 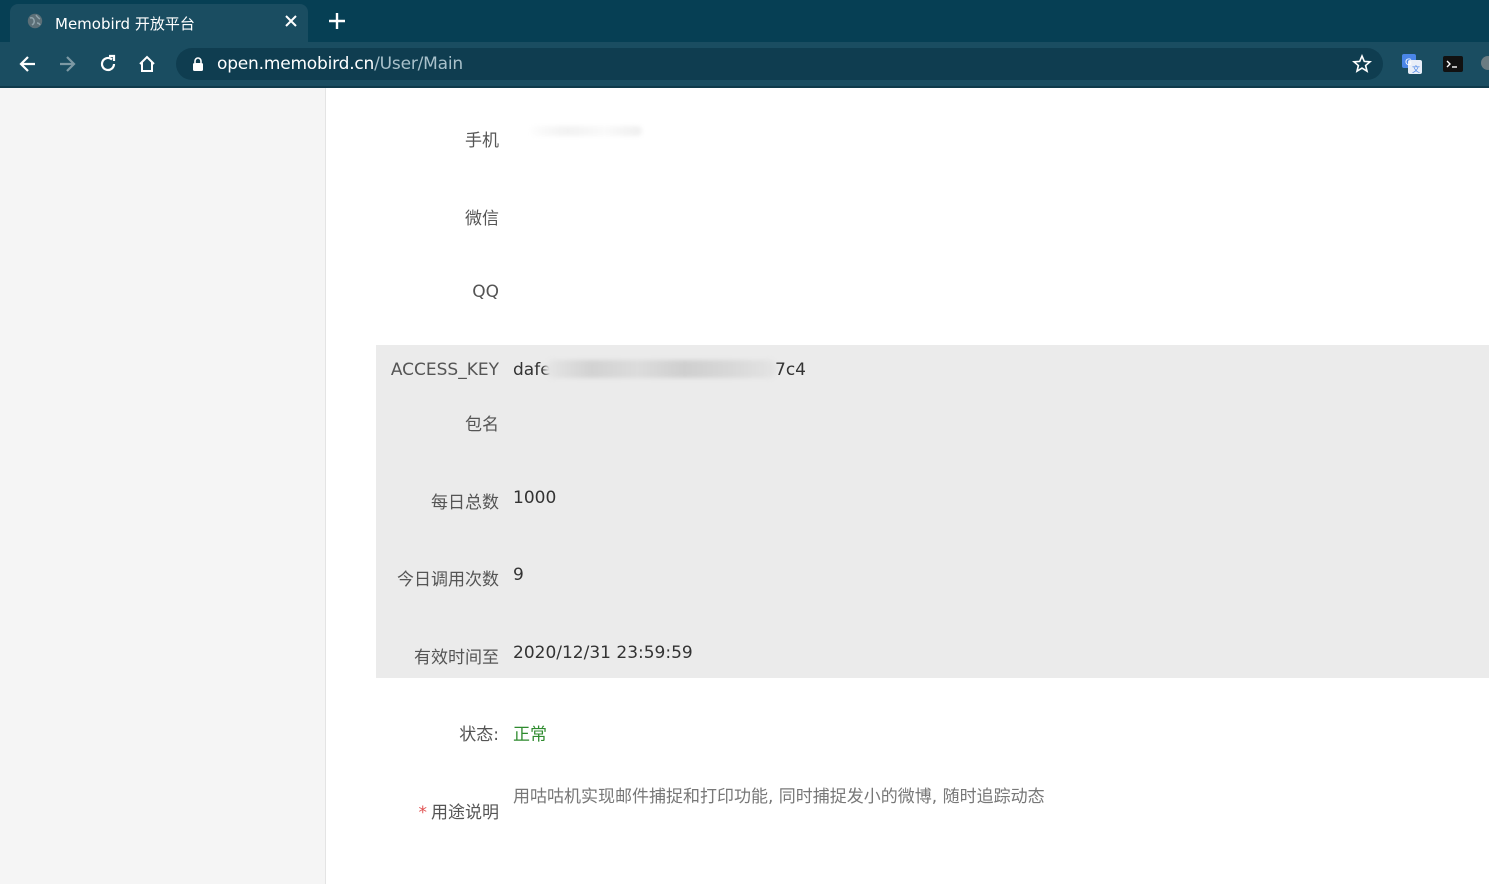 I want to click on access-key-redacted, so click(x=661, y=369).